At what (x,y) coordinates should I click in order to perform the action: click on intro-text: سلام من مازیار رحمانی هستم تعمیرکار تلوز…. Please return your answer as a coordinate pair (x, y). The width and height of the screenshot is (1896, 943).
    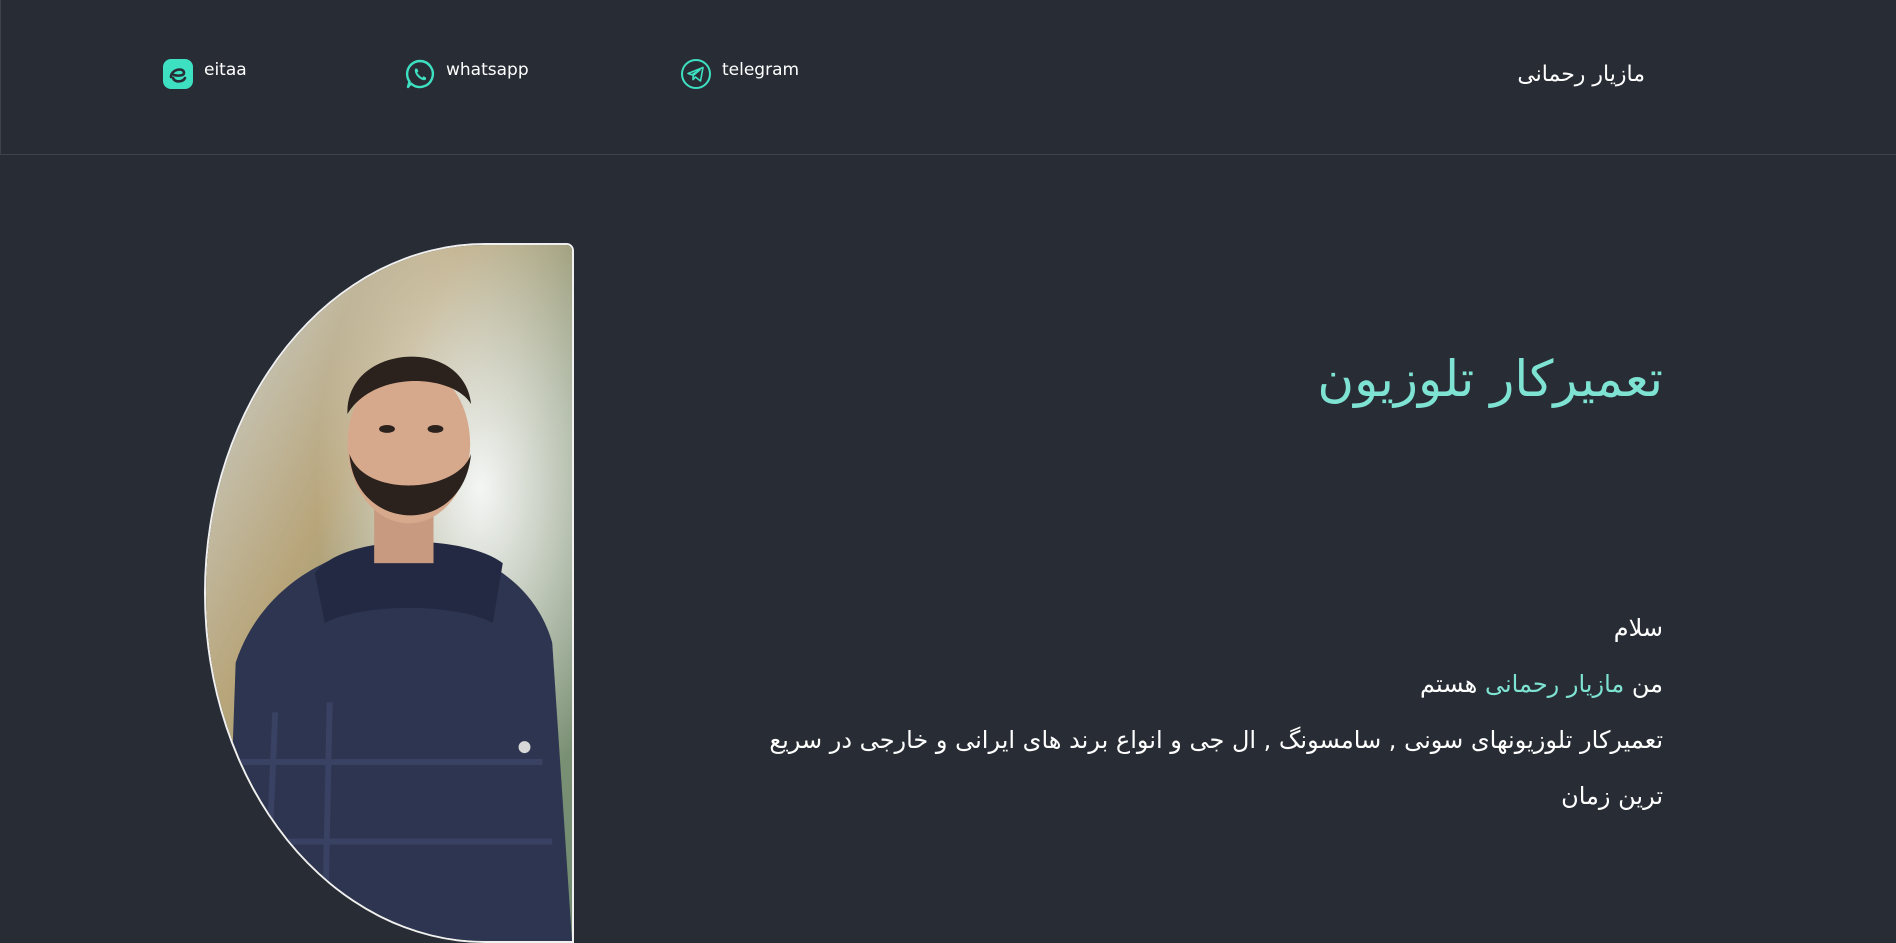
    Looking at the image, I should click on (1203, 712).